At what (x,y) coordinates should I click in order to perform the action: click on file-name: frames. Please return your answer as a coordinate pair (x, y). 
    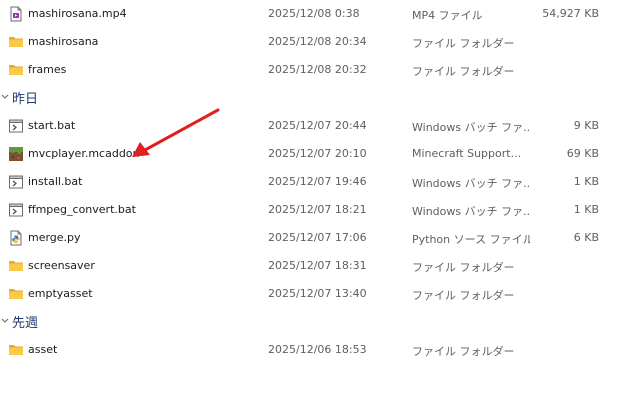
    Looking at the image, I should click on (47, 69).